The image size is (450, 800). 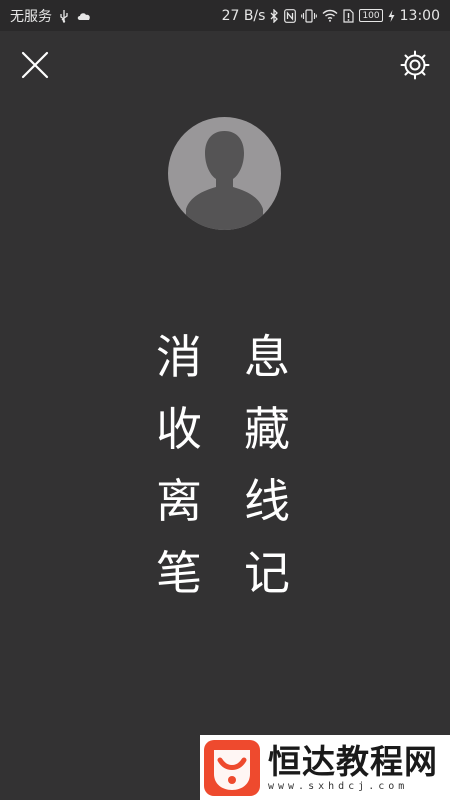 I want to click on vibrate-icon, so click(x=309, y=15).